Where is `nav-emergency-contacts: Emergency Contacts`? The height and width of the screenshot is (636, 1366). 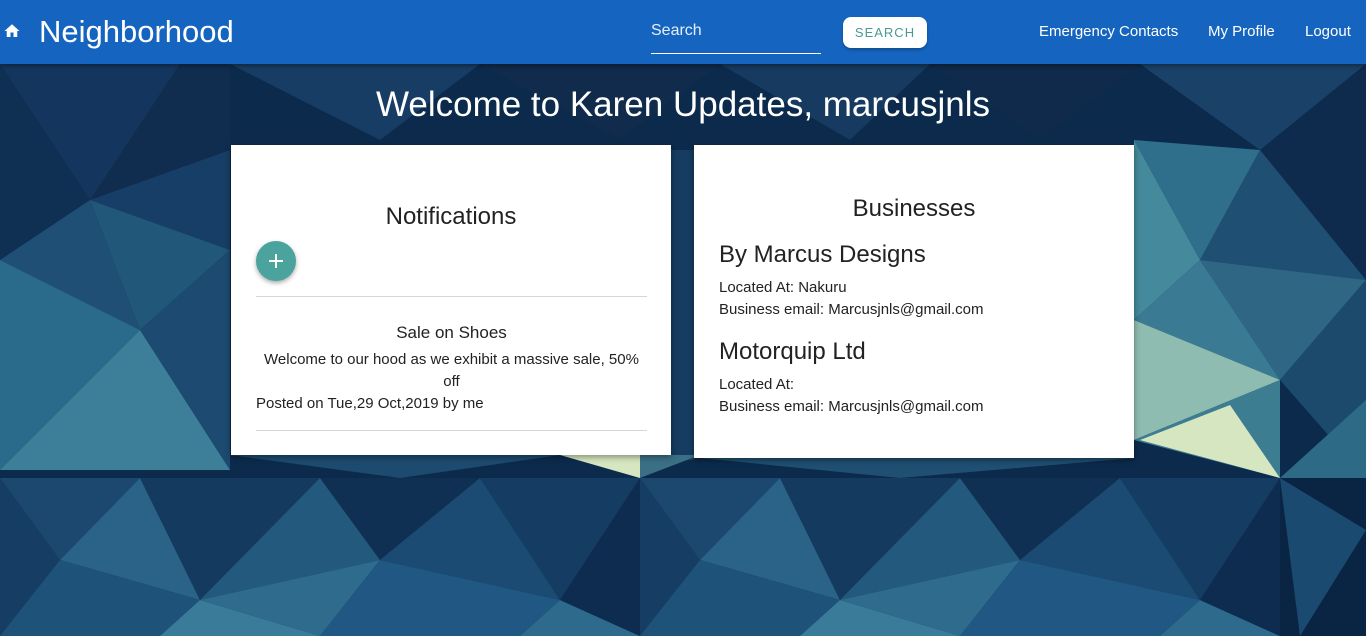 nav-emergency-contacts: Emergency Contacts is located at coordinates (1108, 32).